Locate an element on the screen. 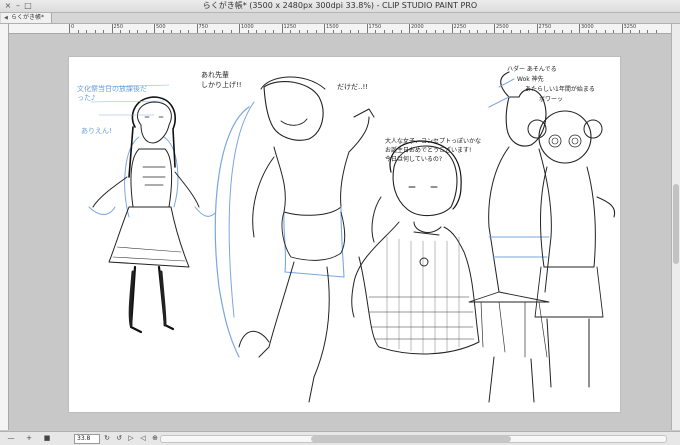 The image size is (680, 445). annotation-note: お誕生日おめでとうございます! is located at coordinates (428, 150).